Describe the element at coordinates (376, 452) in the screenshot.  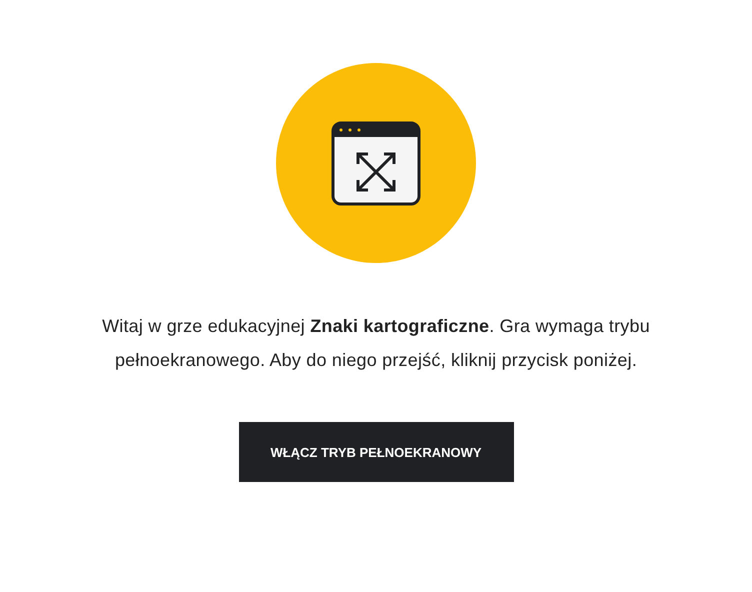
I see `fullscreen-button: WŁĄCZ TRYB PEŁNOEKRANOWY` at that location.